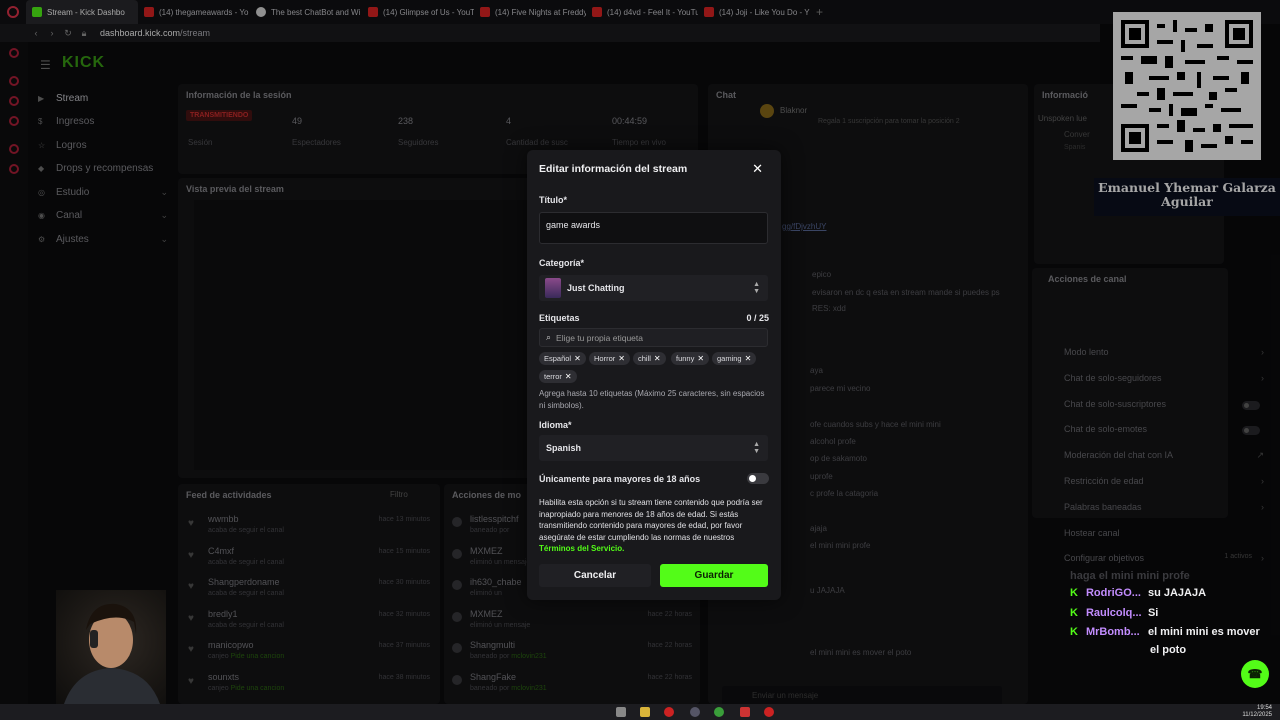 The height and width of the screenshot is (720, 1280). Describe the element at coordinates (757, 169) in the screenshot. I see `close-icon: ✕` at that location.